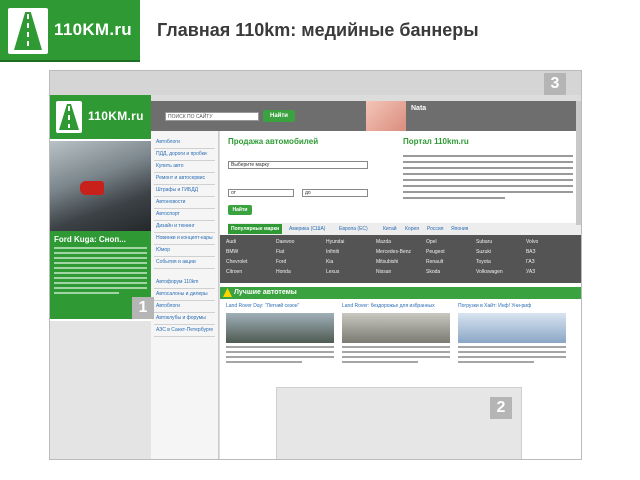  I want to click on best-topics-label: Лучшие автотемы, so click(265, 292).